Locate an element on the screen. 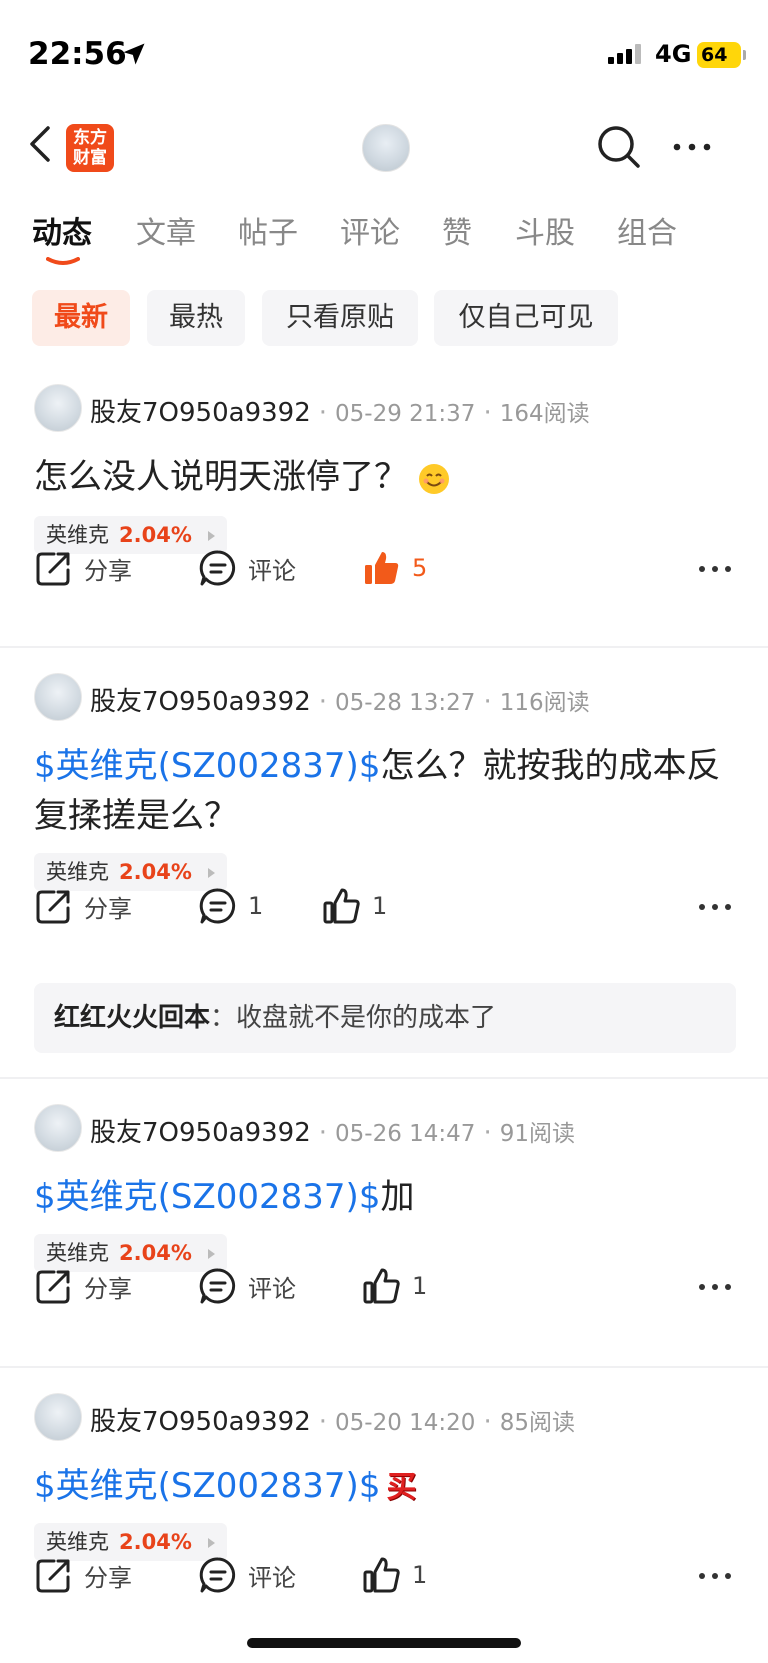 This screenshot has width=768, height=1663. post-date: 05-20 14:20 is located at coordinates (405, 1423).